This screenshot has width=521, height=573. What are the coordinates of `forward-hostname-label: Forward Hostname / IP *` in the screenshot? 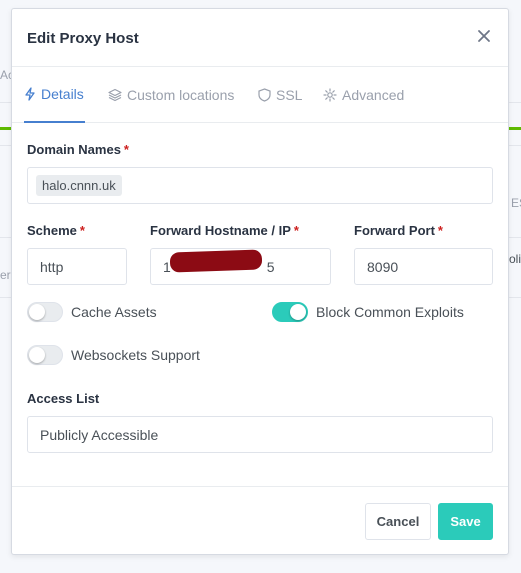 It's located at (224, 230).